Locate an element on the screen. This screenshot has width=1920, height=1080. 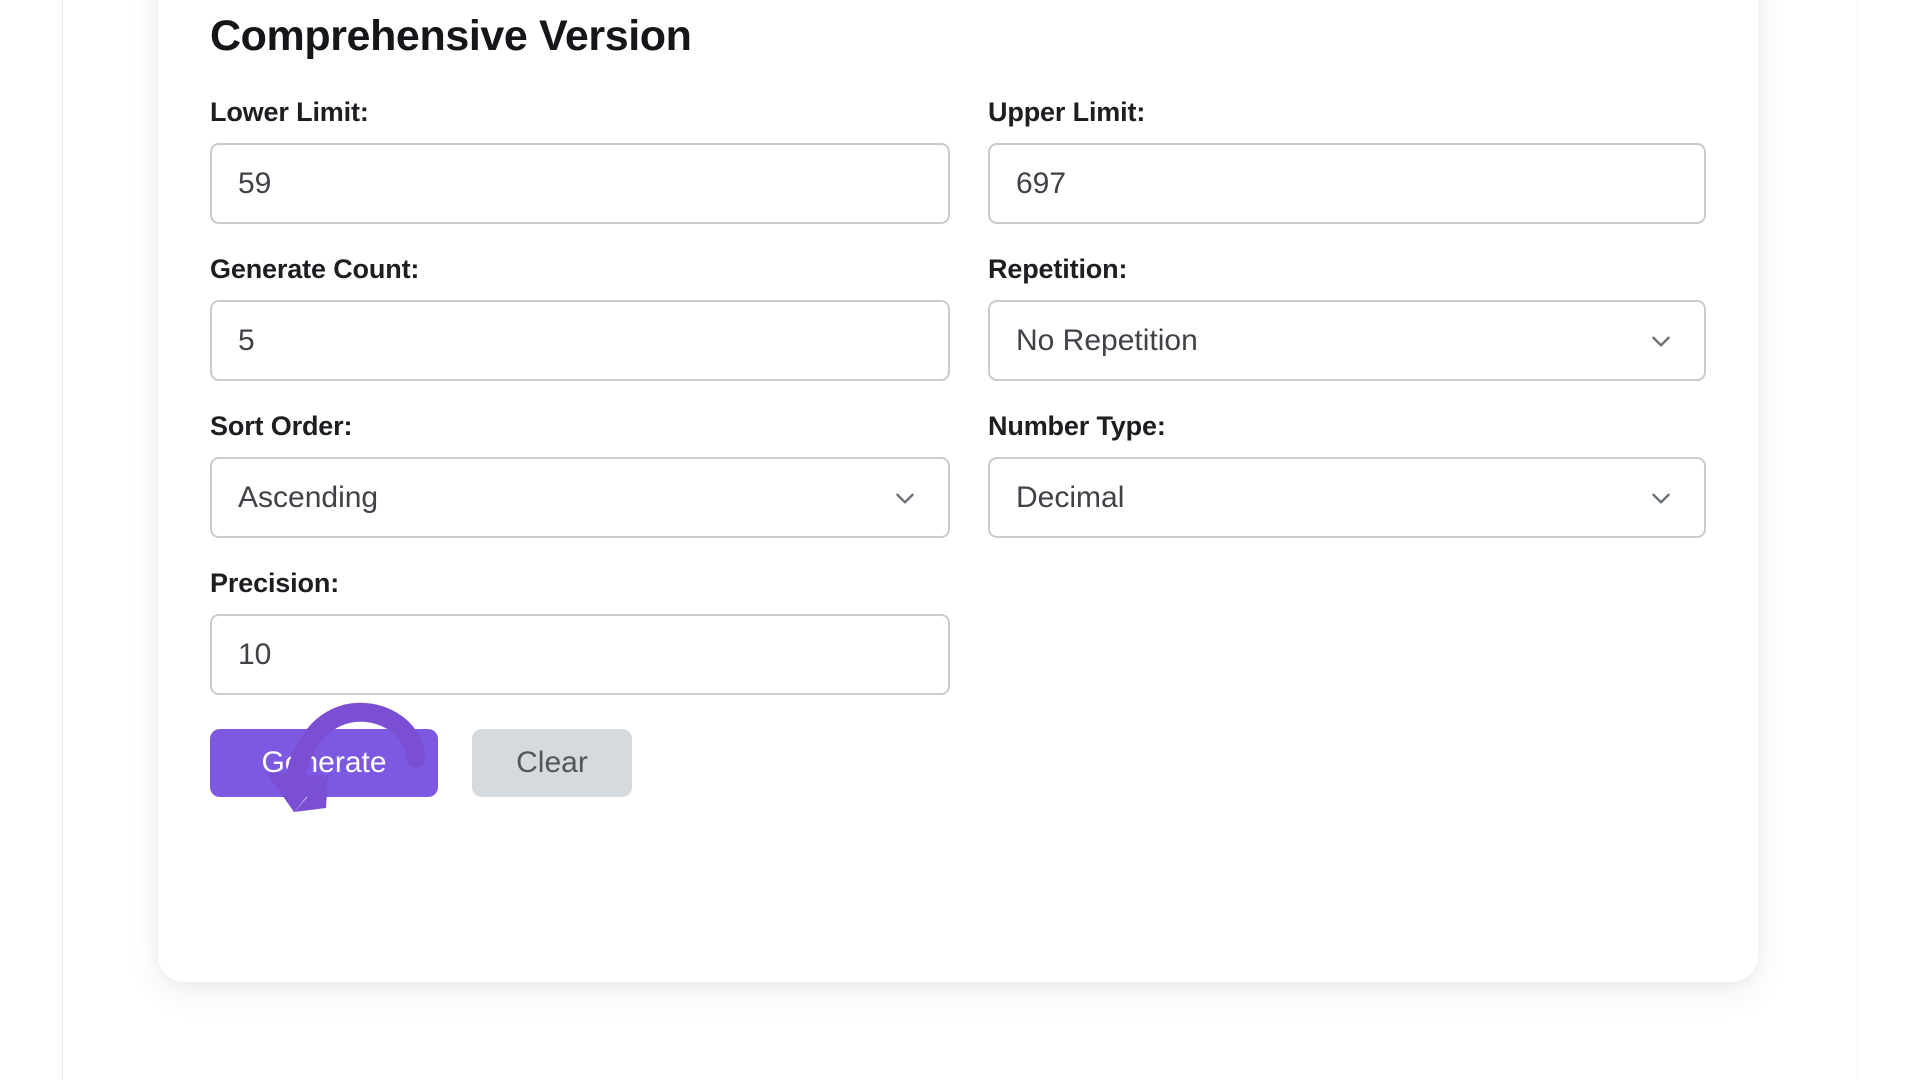
lower-limit-value: 59 is located at coordinates (255, 183).